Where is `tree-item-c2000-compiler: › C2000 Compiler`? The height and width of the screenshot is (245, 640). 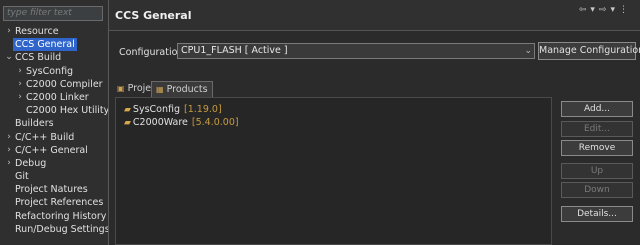 tree-item-c2000-compiler: › C2000 Compiler is located at coordinates (54, 84).